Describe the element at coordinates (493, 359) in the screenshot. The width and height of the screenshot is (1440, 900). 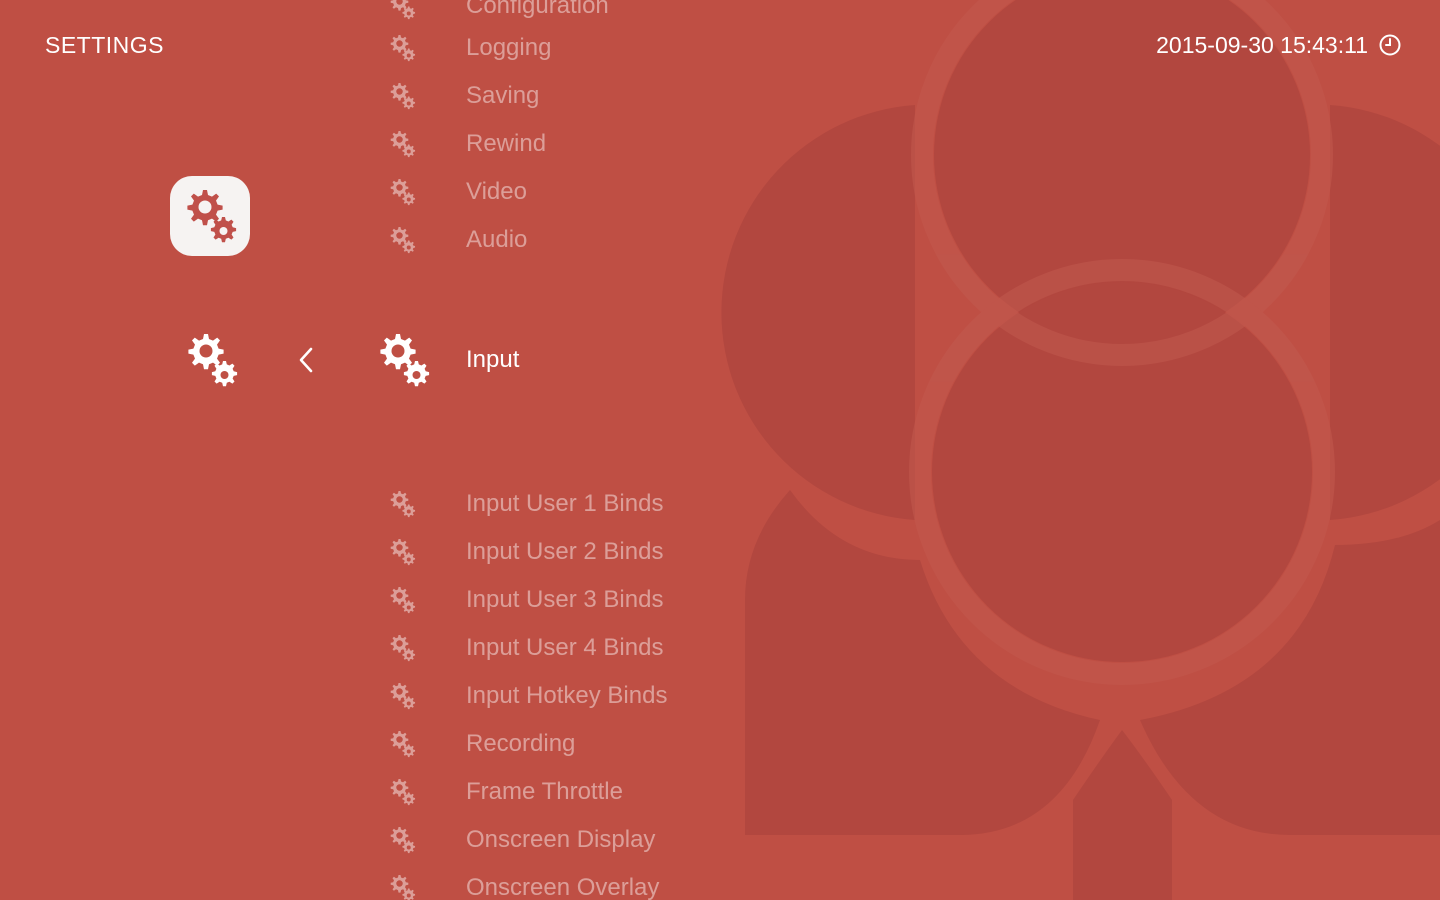
I see `menu-item-label: Input` at that location.